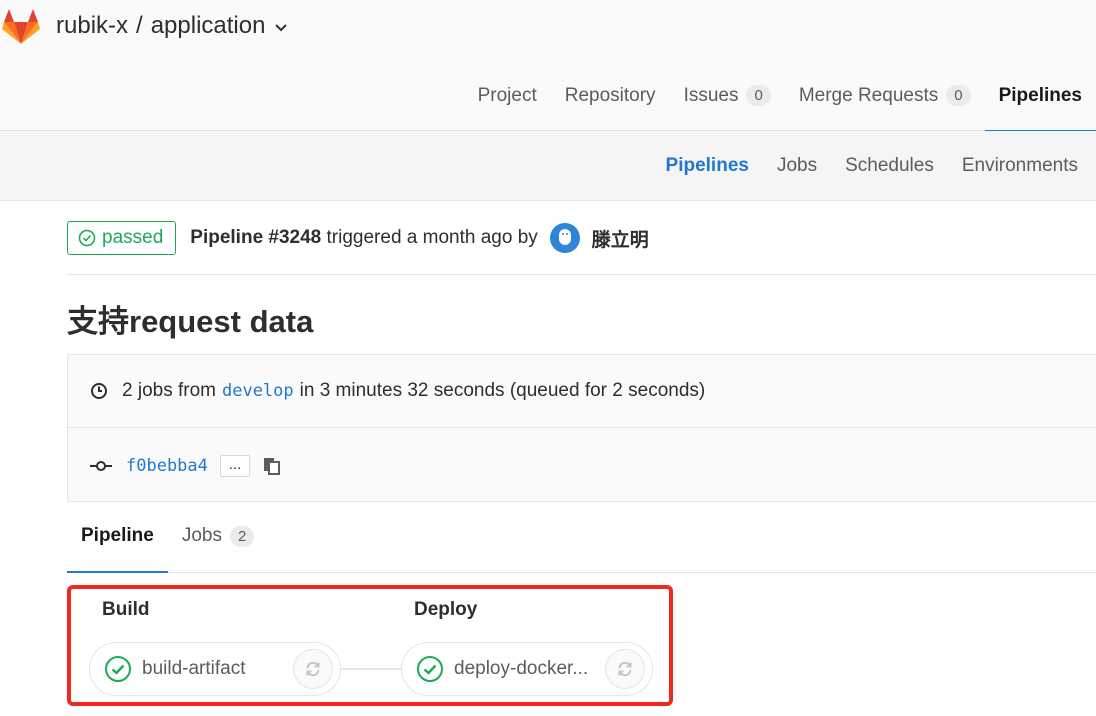 The image size is (1096, 716). I want to click on nav-repository: Repository, so click(610, 95).